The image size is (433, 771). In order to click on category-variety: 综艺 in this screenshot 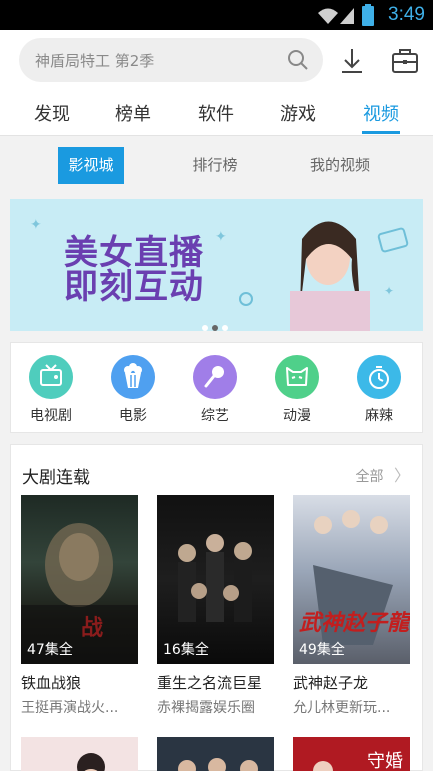, I will do `click(215, 390)`.